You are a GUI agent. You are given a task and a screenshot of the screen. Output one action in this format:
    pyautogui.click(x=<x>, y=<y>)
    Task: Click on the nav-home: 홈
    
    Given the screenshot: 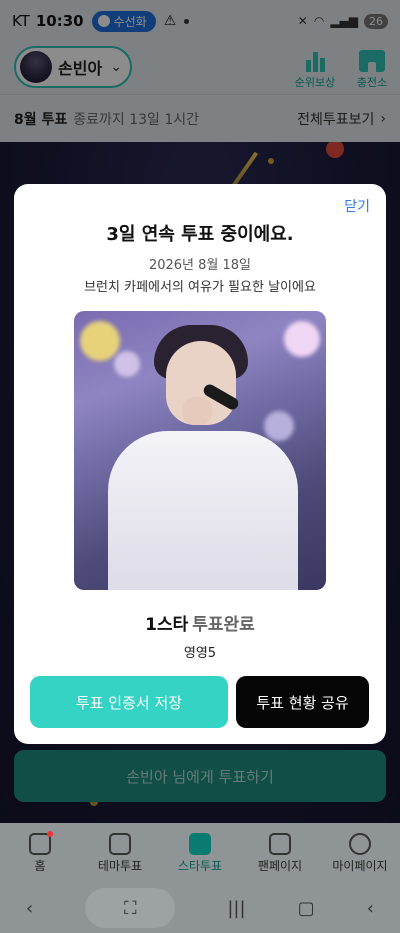 What is the action you would take?
    pyautogui.click(x=40, y=853)
    